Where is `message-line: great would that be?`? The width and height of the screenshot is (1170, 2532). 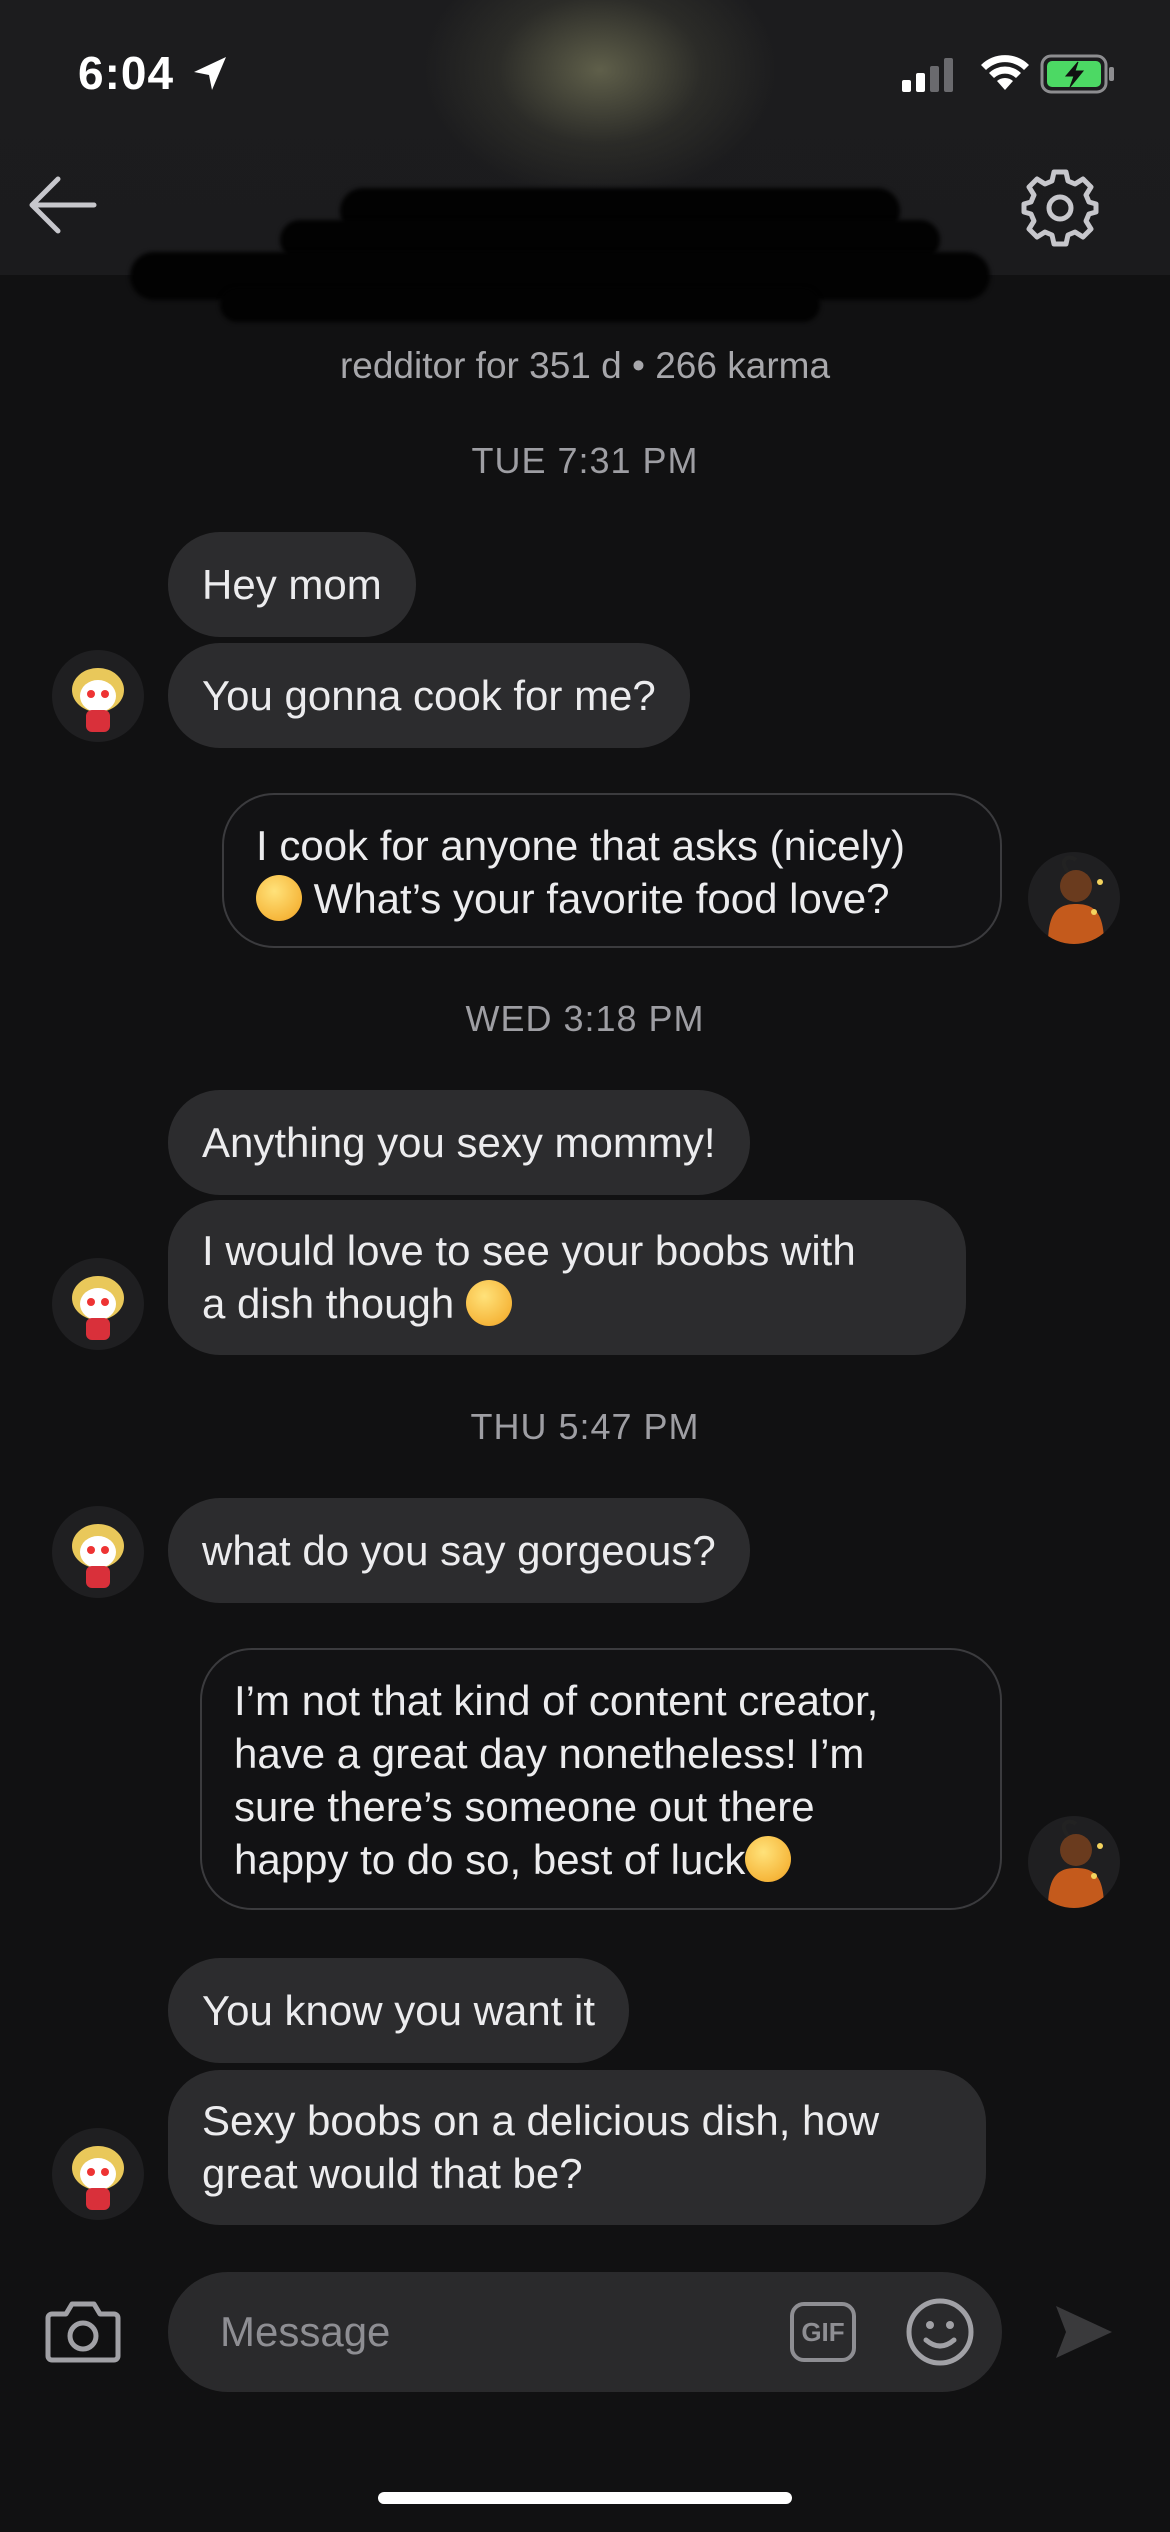
message-line: great would that be? is located at coordinates (392, 2173).